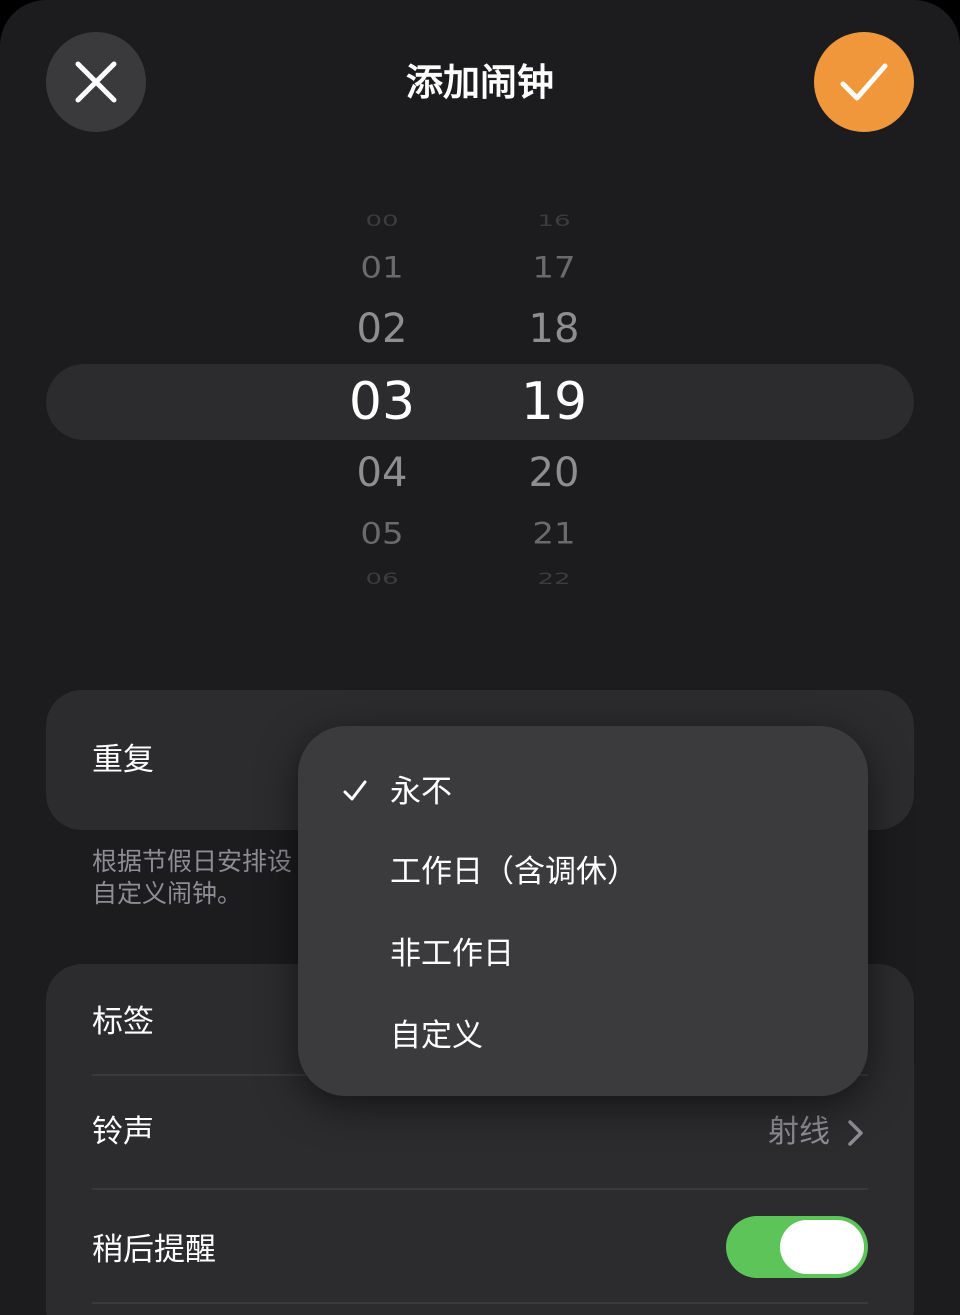  What do you see at coordinates (192, 861) in the screenshot?
I see `repeat-note-line-1: 根据节假日安排设` at bounding box center [192, 861].